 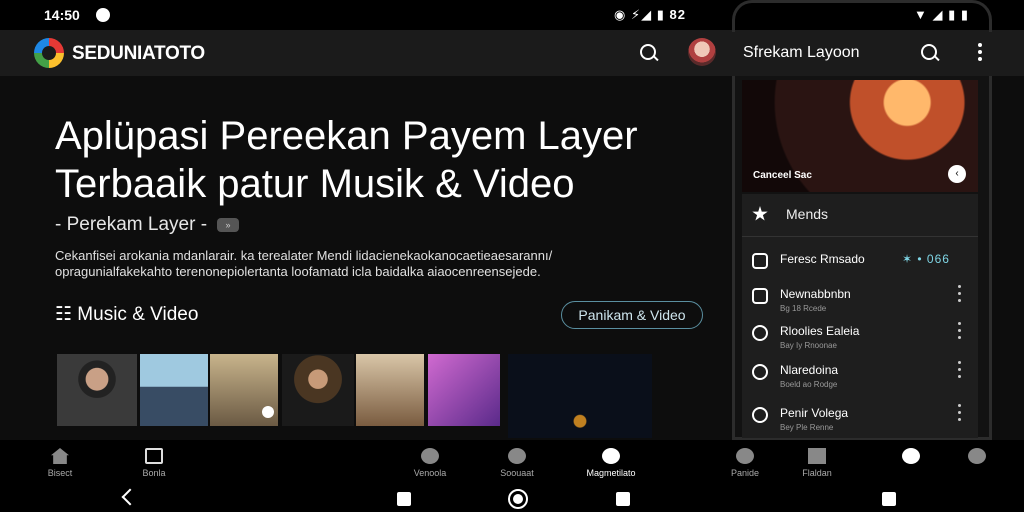 What do you see at coordinates (60, 456) in the screenshot?
I see `home-icon` at bounding box center [60, 456].